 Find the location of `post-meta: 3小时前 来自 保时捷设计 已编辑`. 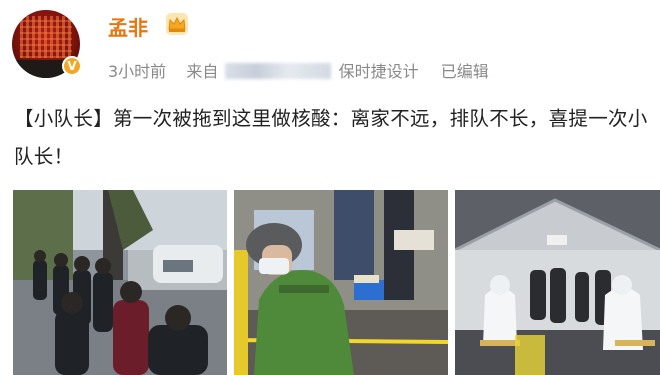

post-meta: 3小时前 来自 保时捷设计 已编辑 is located at coordinates (298, 70).